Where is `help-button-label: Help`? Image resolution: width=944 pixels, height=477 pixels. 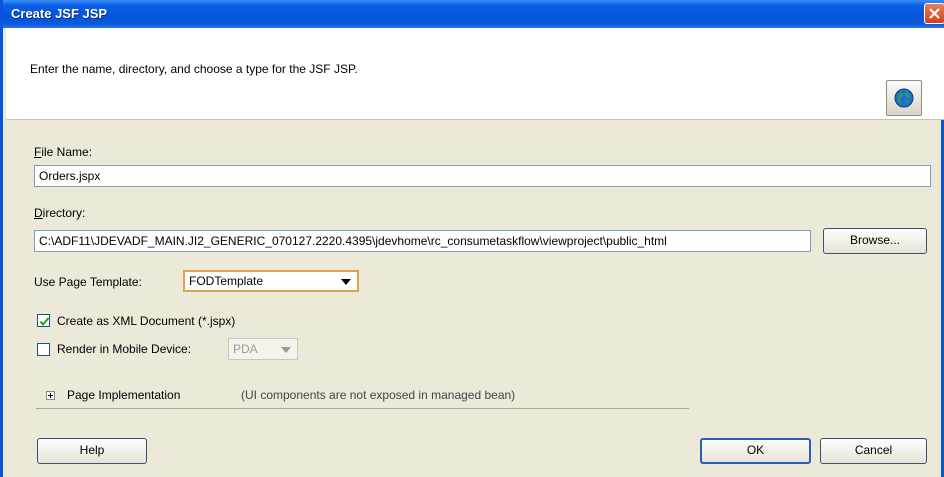
help-button-label: Help is located at coordinates (92, 450).